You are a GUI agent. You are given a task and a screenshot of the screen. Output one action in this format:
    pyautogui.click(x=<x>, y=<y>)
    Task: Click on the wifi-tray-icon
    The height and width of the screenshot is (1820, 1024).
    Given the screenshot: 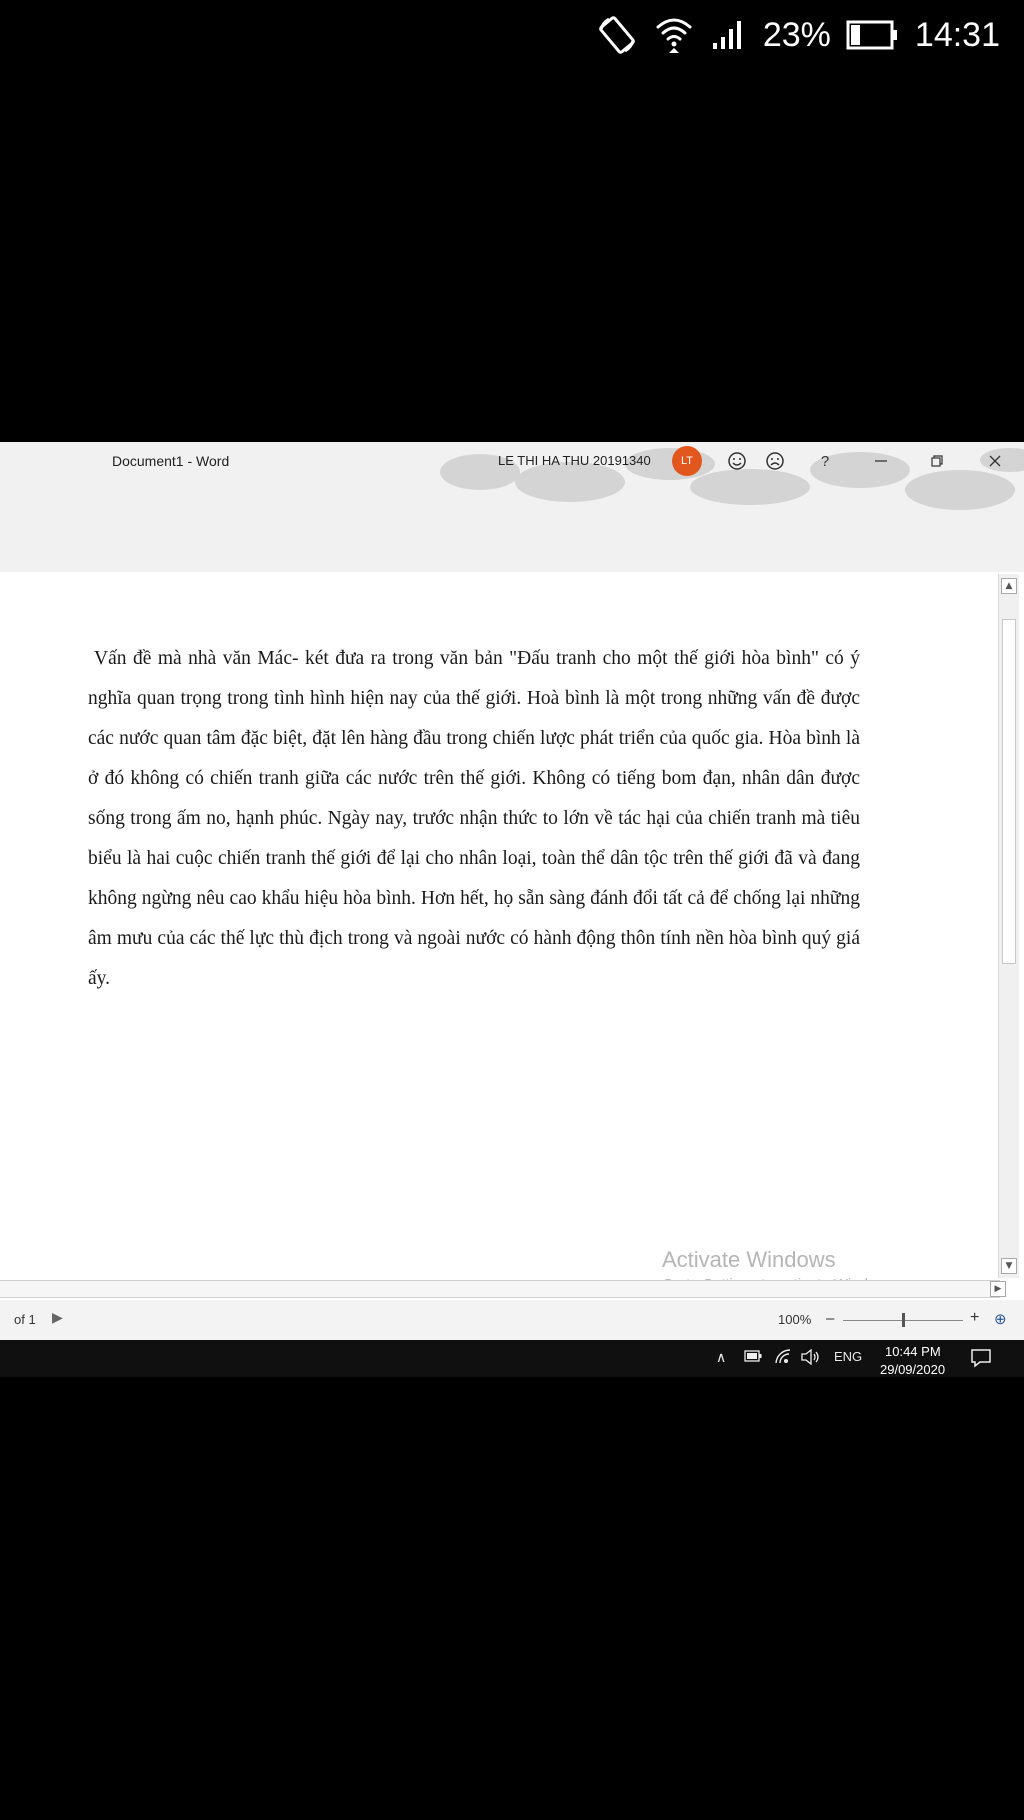 What is the action you would take?
    pyautogui.click(x=783, y=1358)
    